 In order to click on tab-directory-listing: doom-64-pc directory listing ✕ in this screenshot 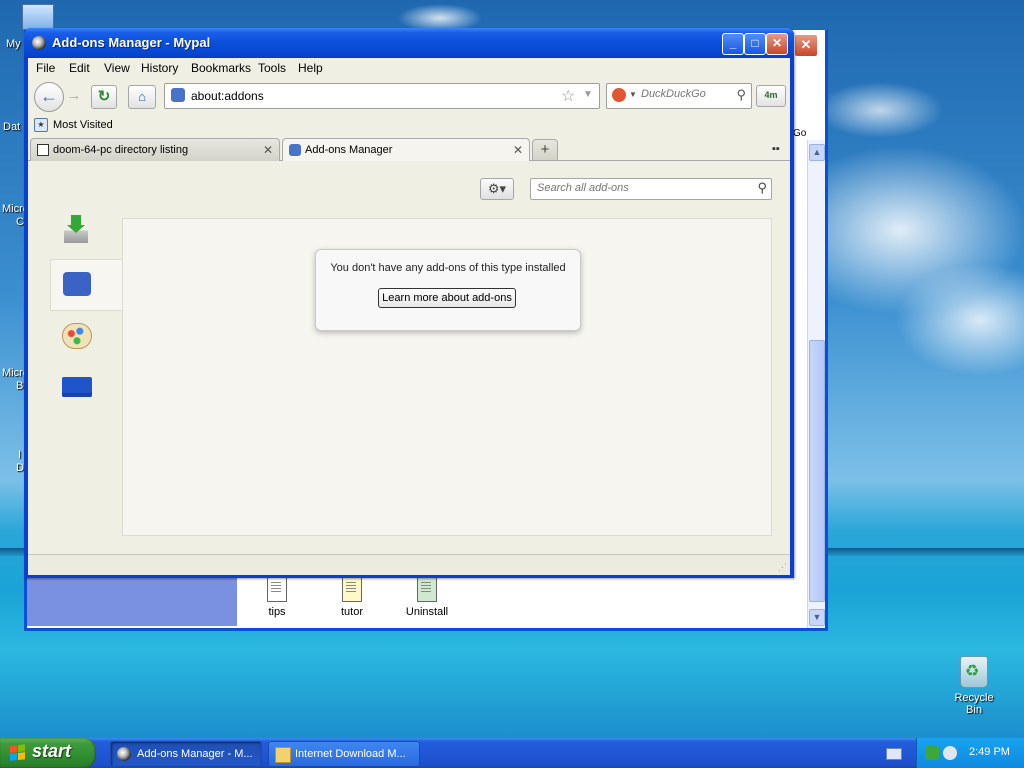, I will do `click(155, 149)`.